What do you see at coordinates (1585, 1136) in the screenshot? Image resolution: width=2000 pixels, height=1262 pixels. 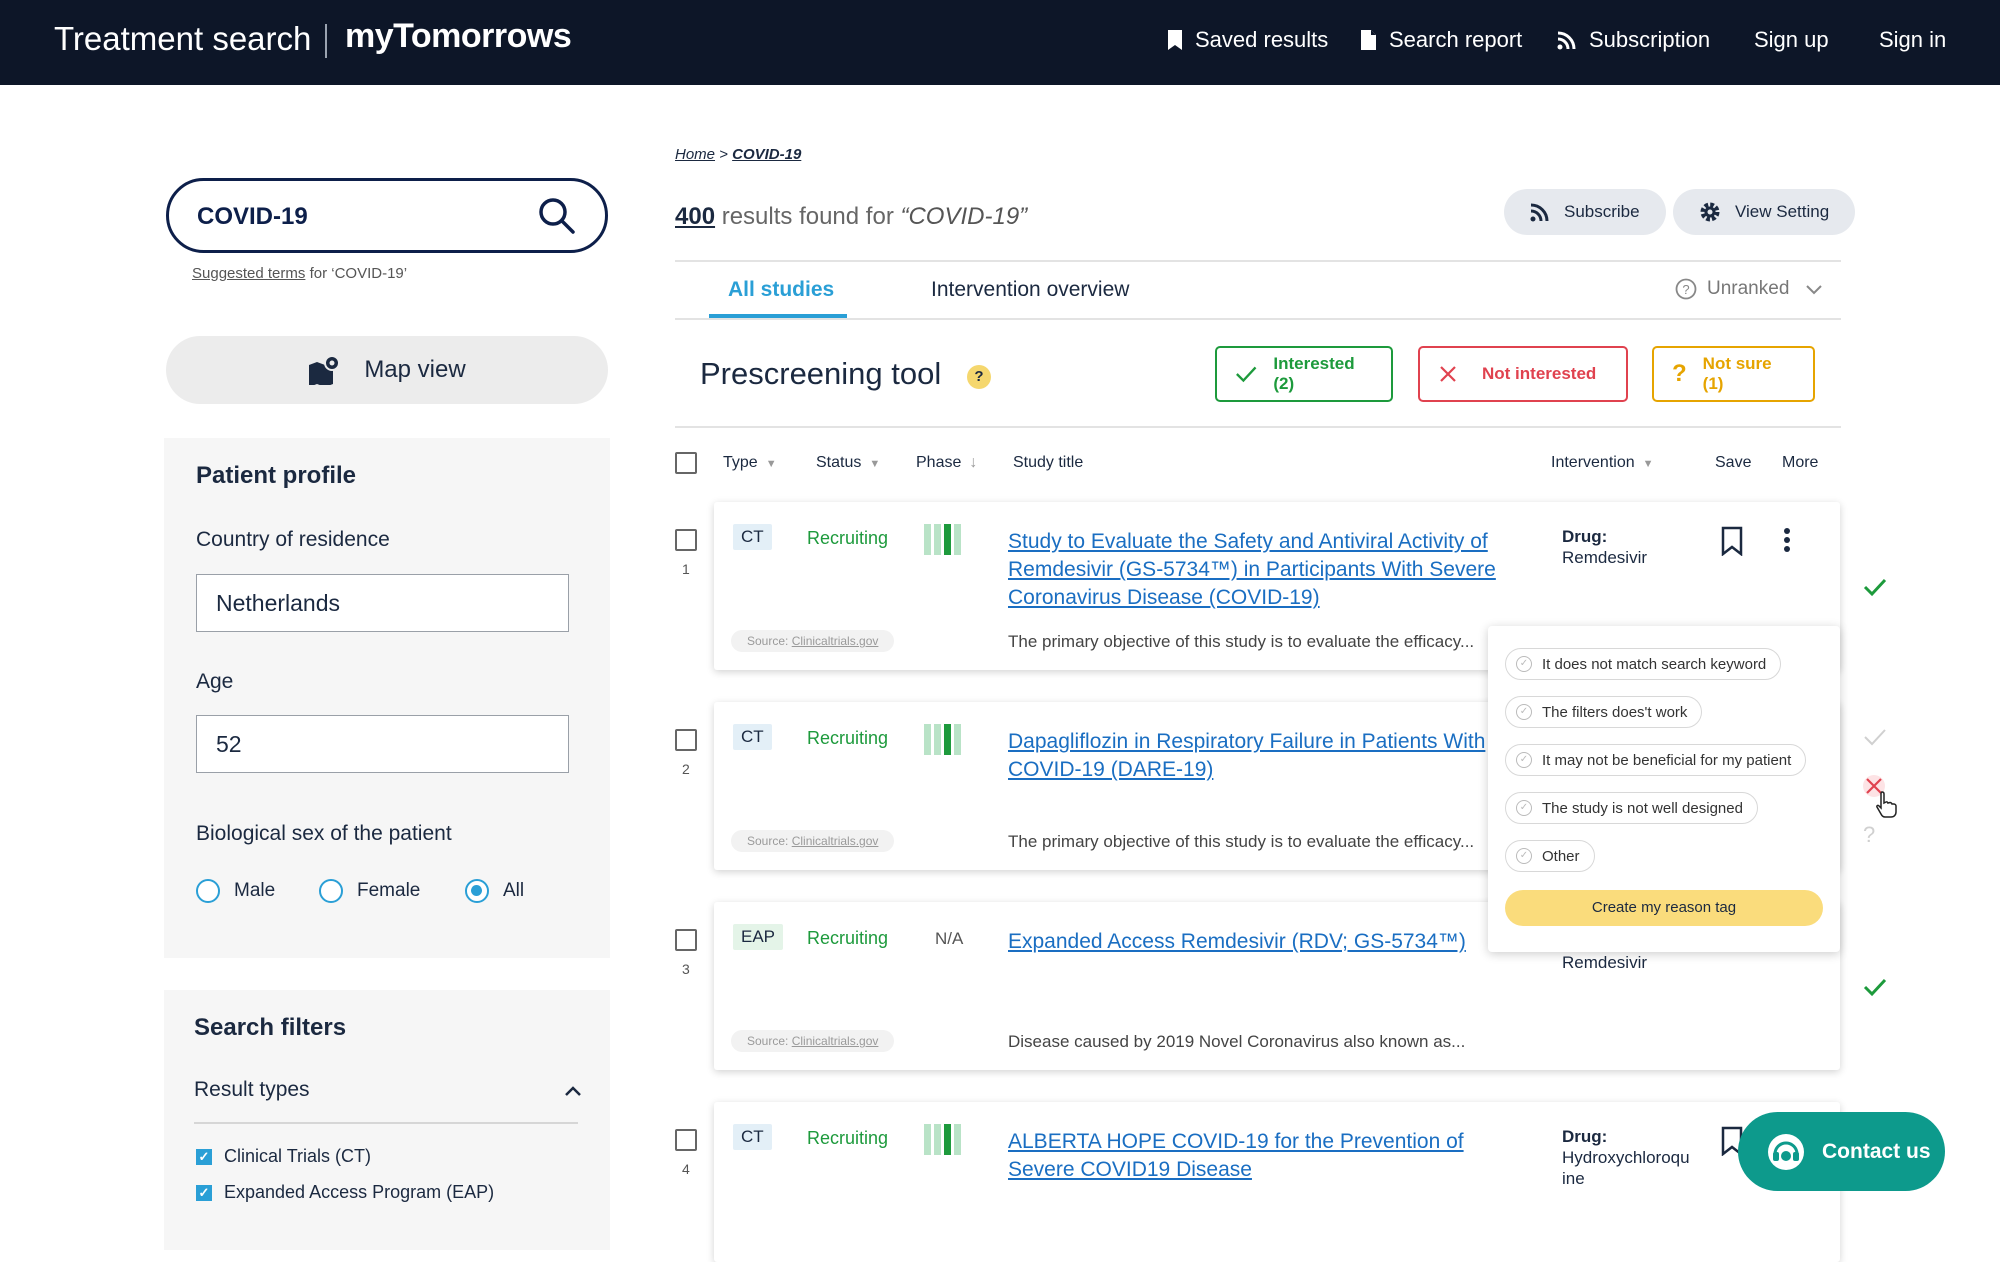 I see `drug-label: Drug:` at bounding box center [1585, 1136].